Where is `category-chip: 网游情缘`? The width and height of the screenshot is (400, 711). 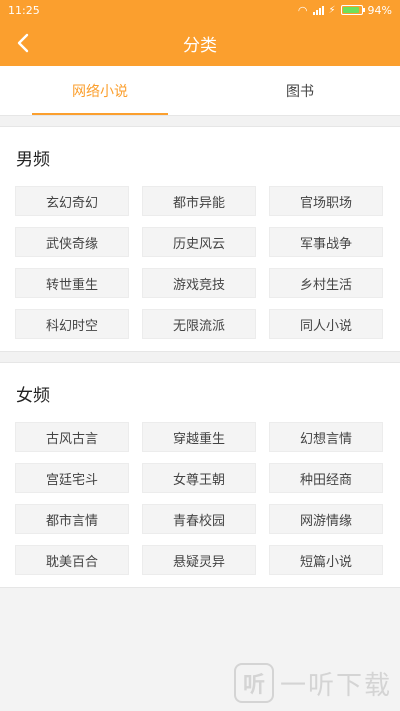 category-chip: 网游情缘 is located at coordinates (326, 519).